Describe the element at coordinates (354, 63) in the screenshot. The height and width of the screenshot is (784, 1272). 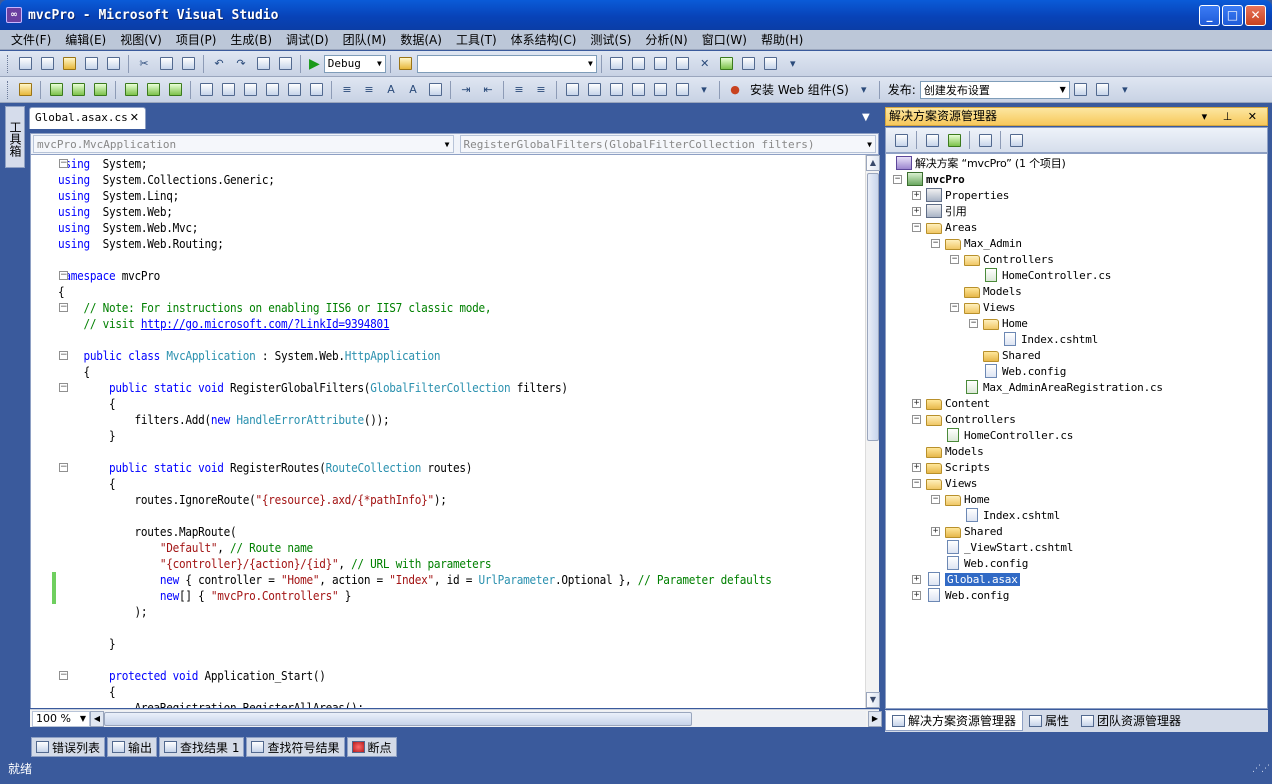
I see `solution-configuration-select: Debug ▼` at that location.